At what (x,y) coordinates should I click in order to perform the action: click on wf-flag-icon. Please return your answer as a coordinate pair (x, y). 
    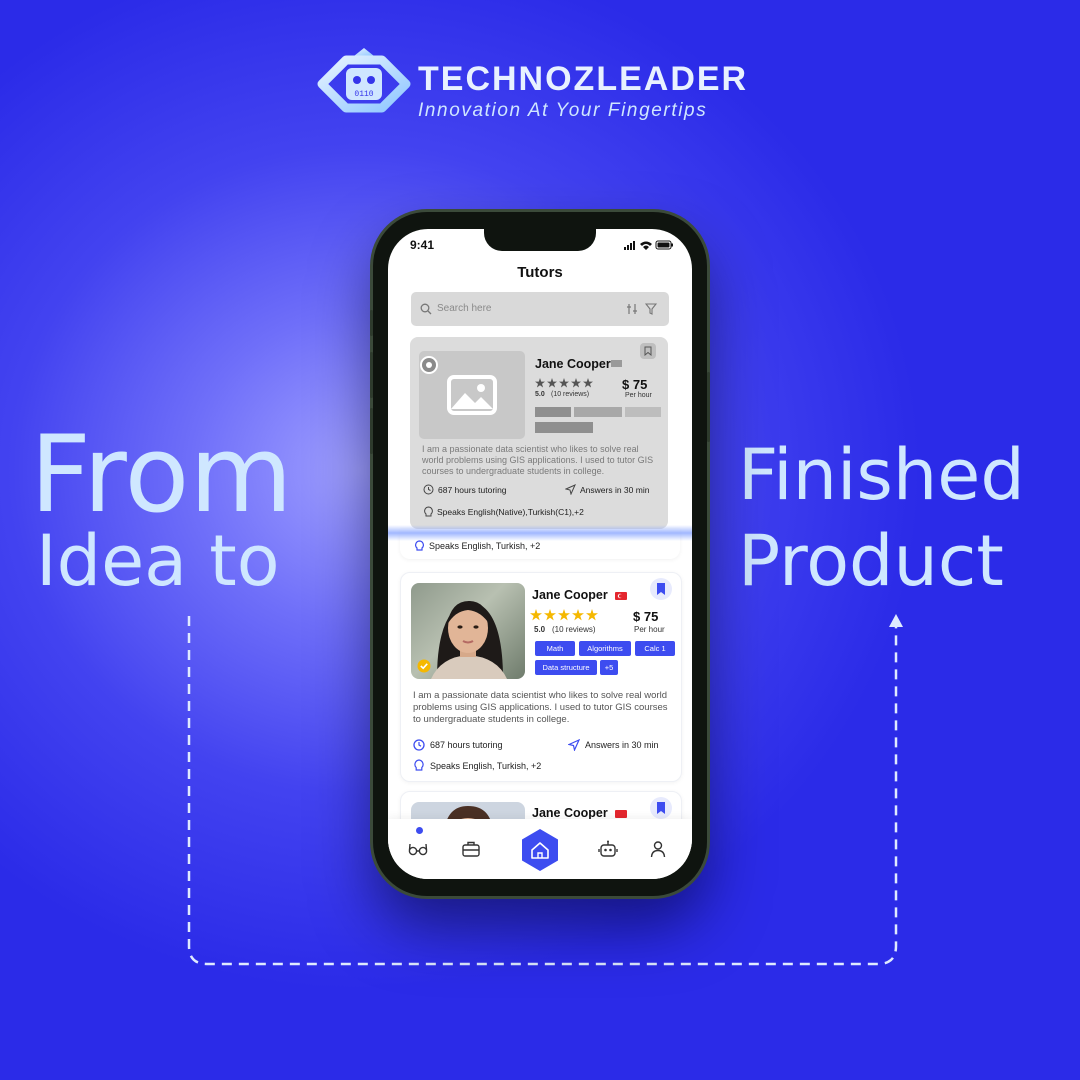
    Looking at the image, I should click on (616, 363).